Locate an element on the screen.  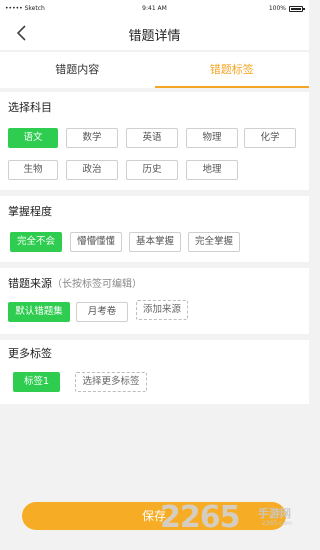
subject-chip-history: 历史 is located at coordinates (152, 170).